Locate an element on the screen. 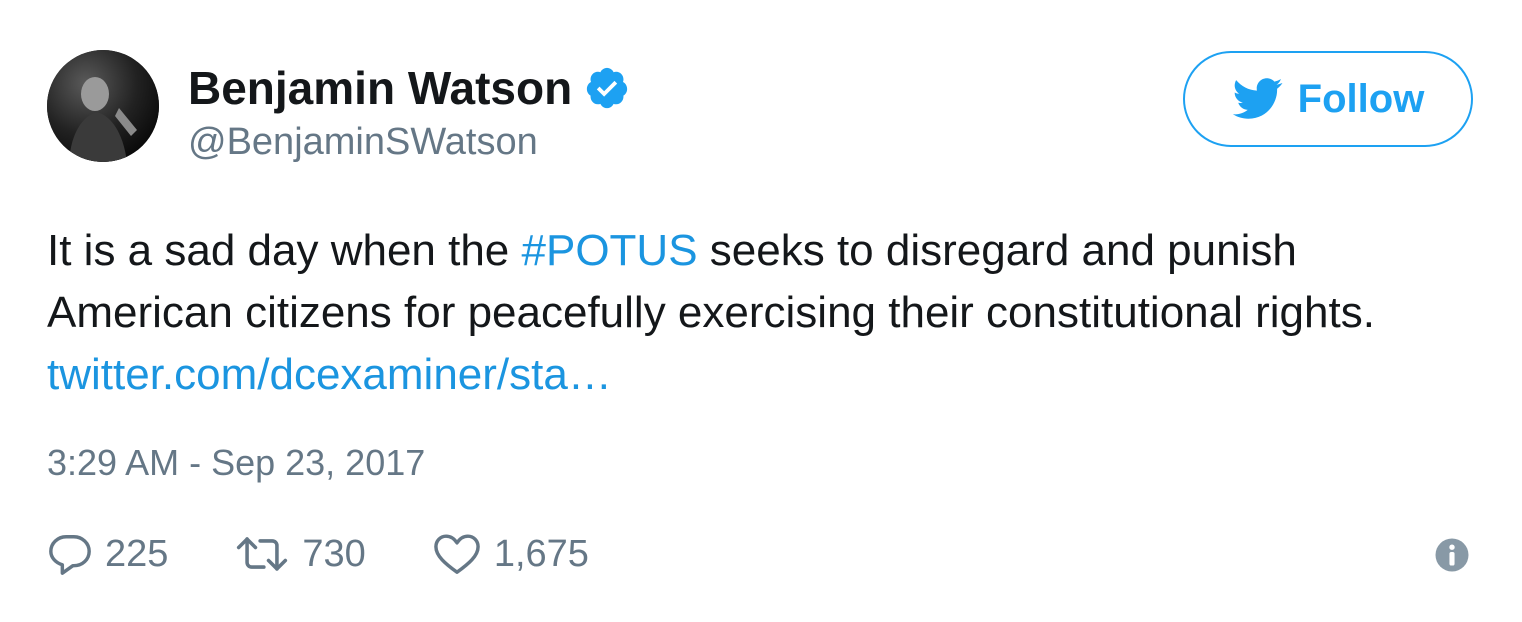 This screenshot has height=622, width=1522. tweet-text-part1: It is a sad day when the is located at coordinates (284, 250).